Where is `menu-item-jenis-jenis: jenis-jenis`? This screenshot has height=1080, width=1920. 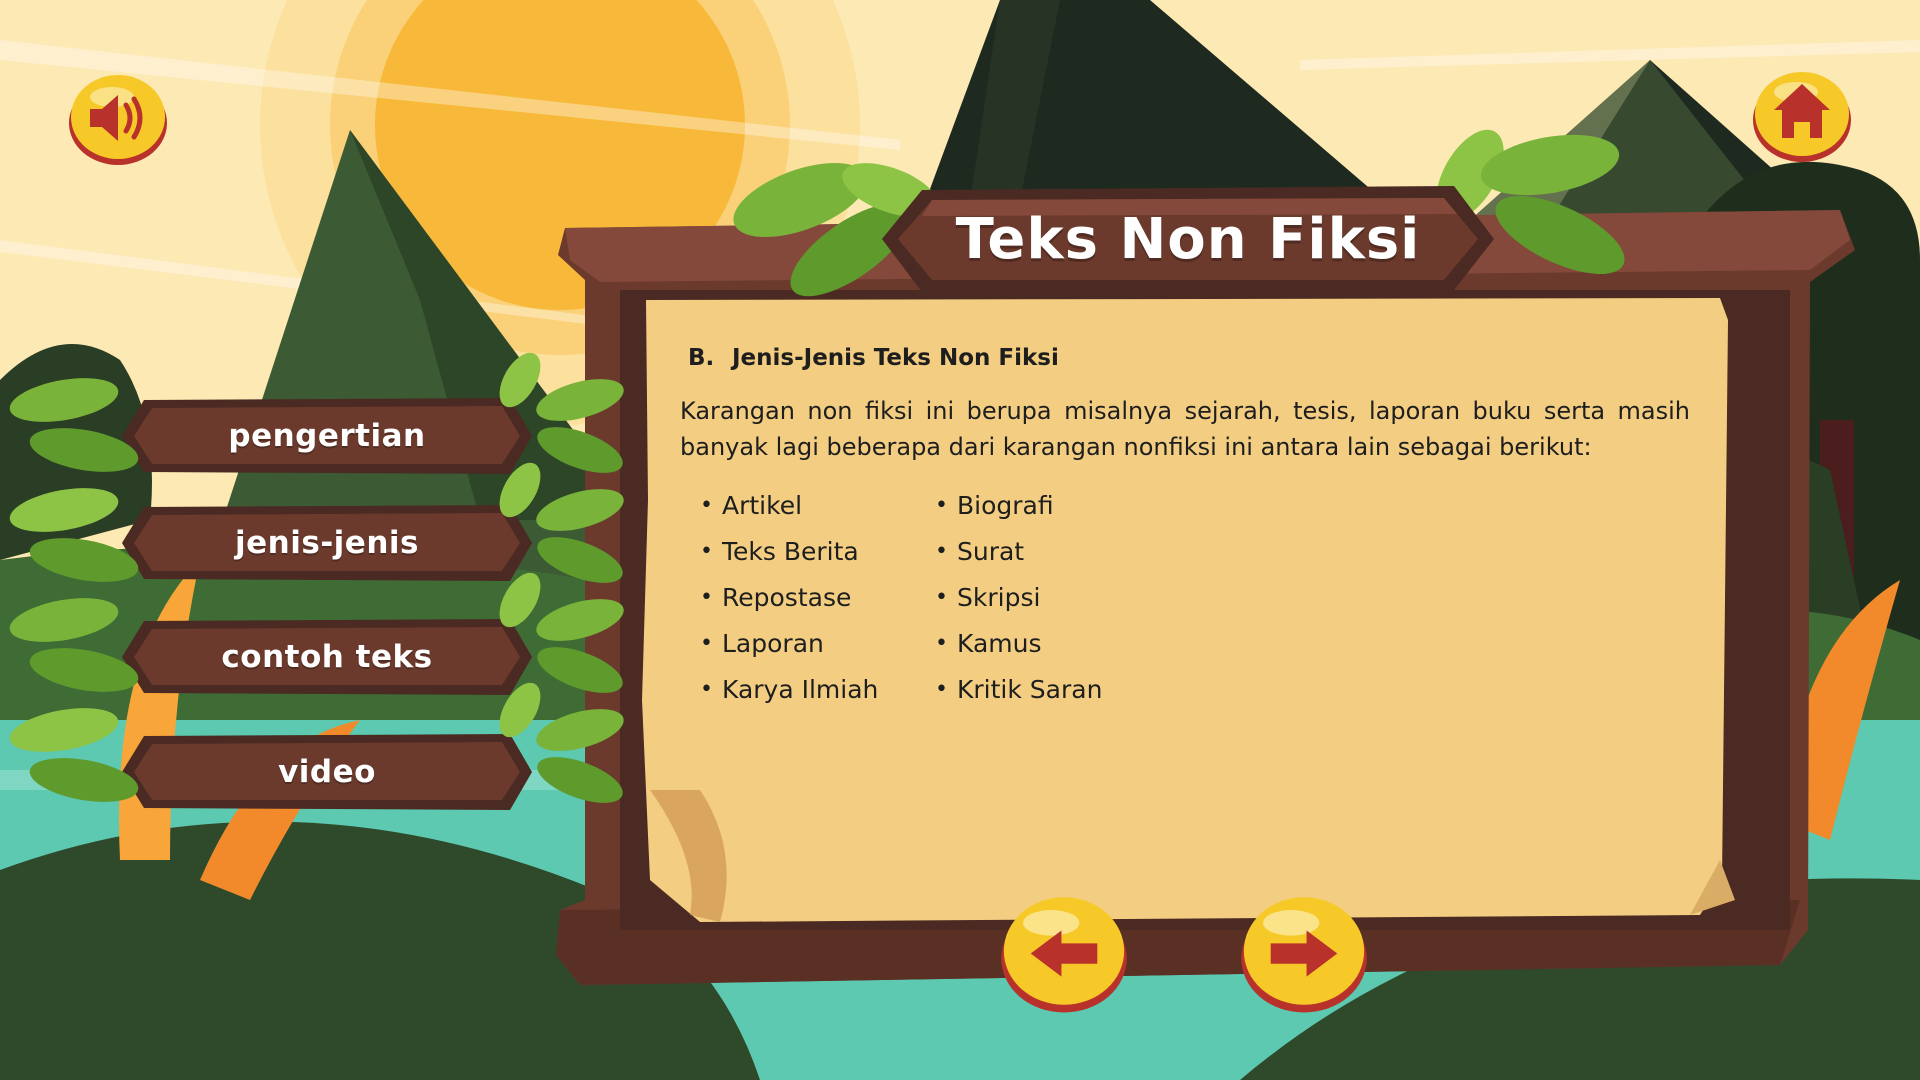 menu-item-jenis-jenis: jenis-jenis is located at coordinates (327, 543).